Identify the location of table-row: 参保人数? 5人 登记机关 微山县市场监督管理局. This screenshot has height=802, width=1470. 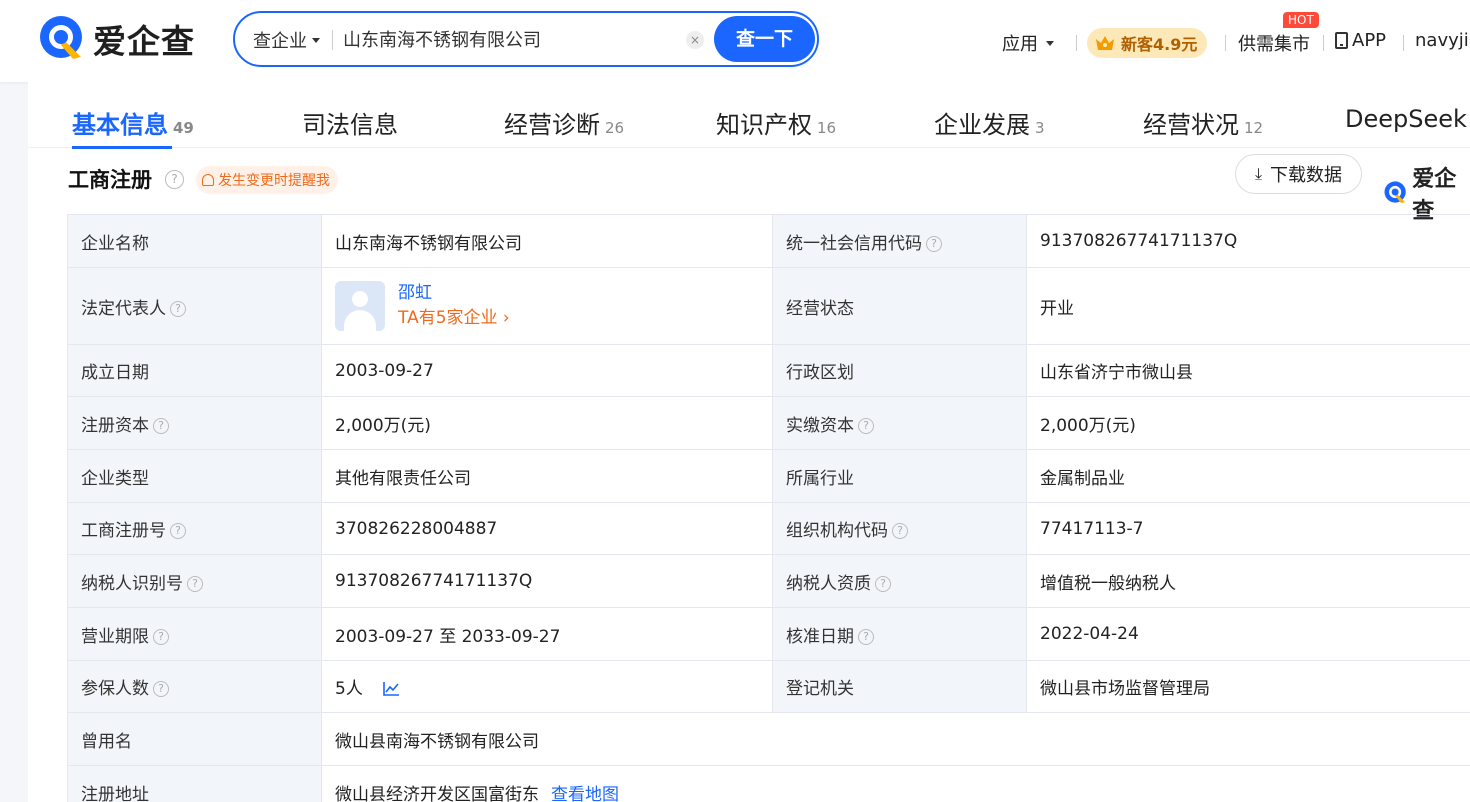
(768, 686).